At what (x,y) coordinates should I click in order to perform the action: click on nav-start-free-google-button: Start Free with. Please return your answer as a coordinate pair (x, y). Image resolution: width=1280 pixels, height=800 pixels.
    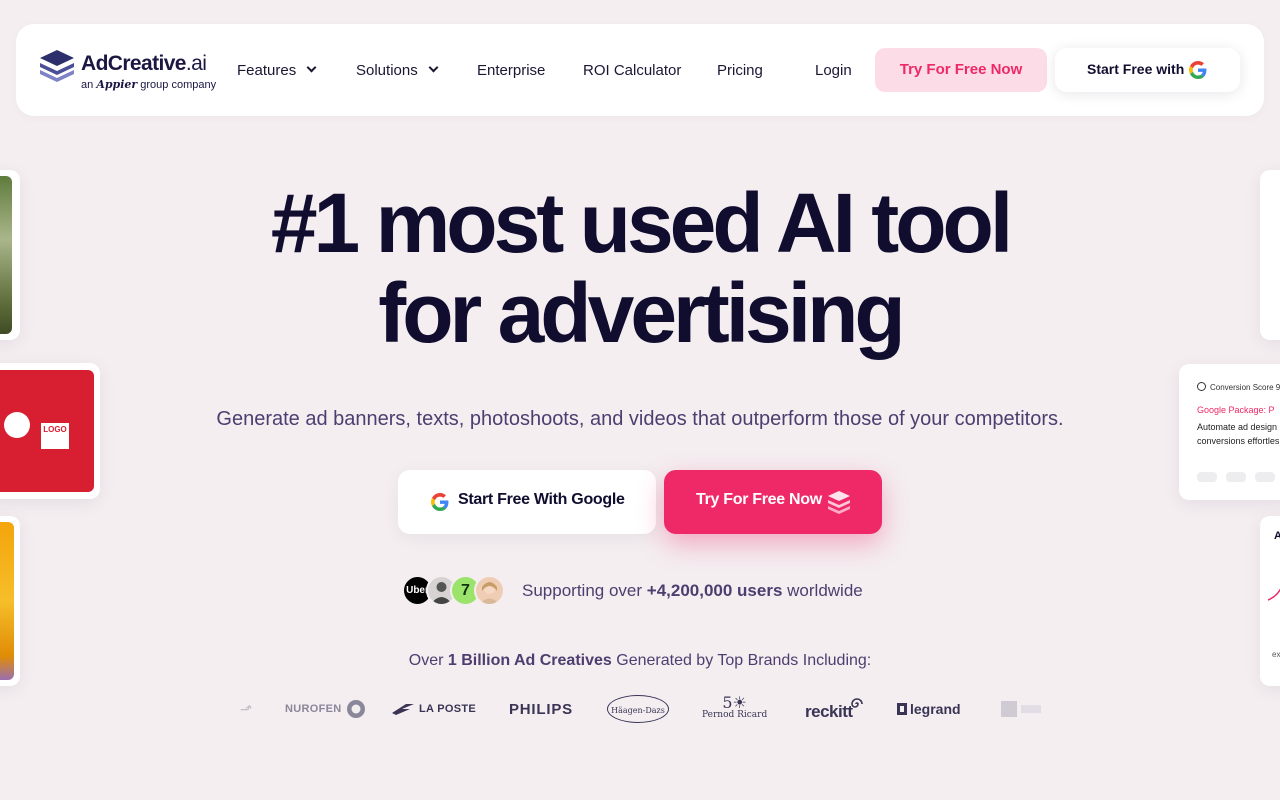
    Looking at the image, I should click on (1147, 70).